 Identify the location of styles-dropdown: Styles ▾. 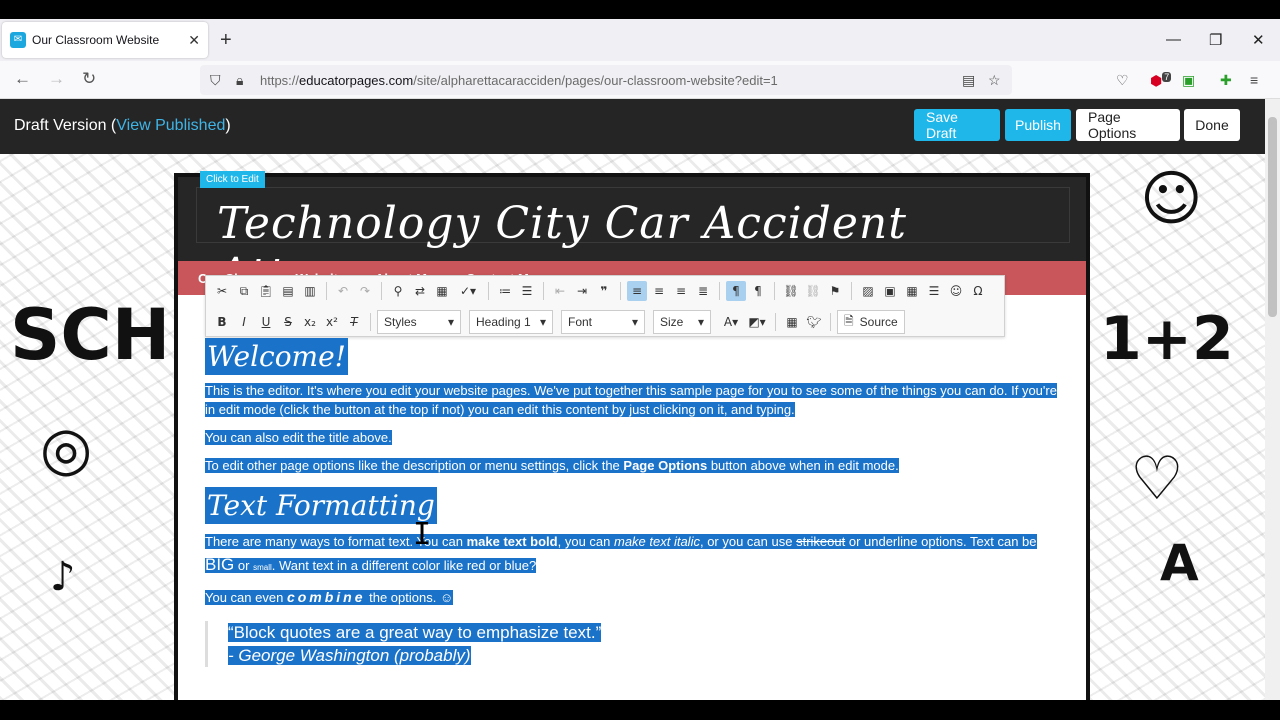
(419, 322).